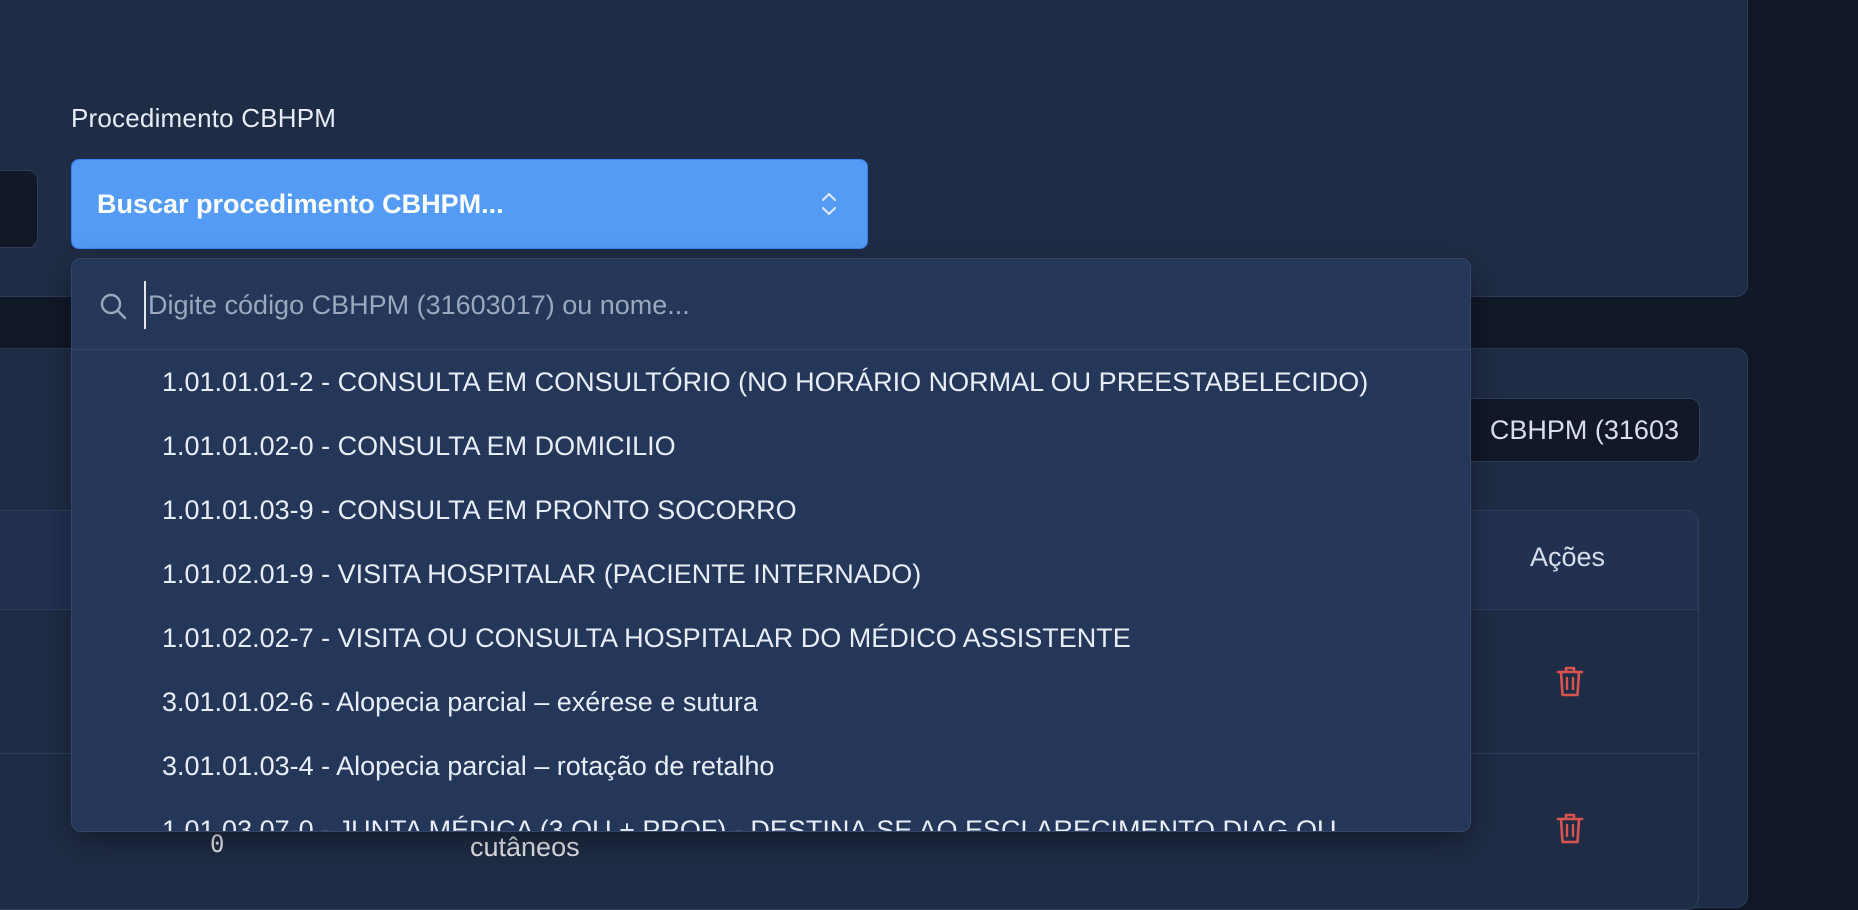 This screenshot has width=1858, height=910. I want to click on procedure-field-label: Procedimento CBHPM, so click(204, 118).